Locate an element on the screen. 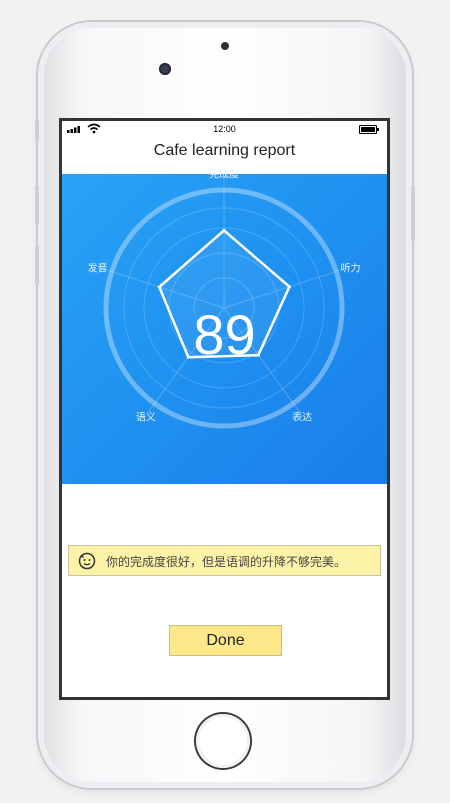 This screenshot has width=450, height=803. axis-label-listening: 听力 is located at coordinates (350, 269).